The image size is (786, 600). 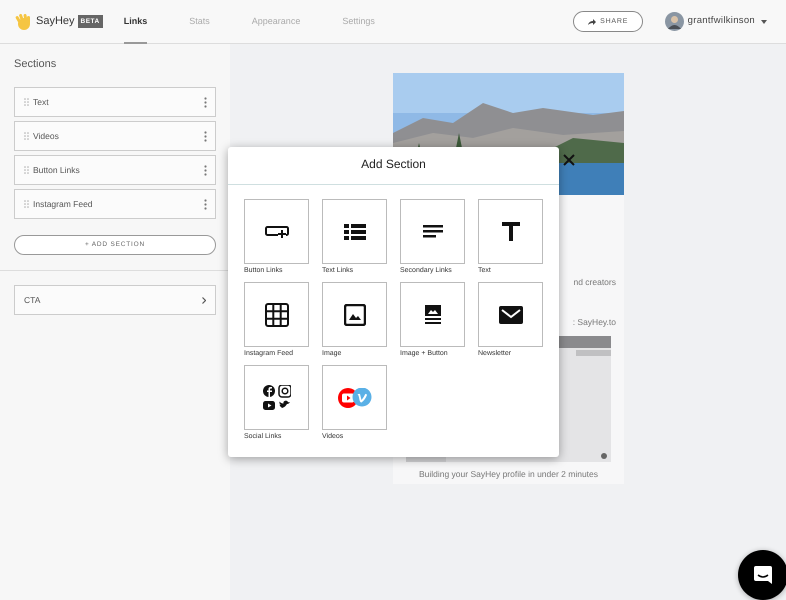 I want to click on social-logos-icon, so click(x=276, y=397).